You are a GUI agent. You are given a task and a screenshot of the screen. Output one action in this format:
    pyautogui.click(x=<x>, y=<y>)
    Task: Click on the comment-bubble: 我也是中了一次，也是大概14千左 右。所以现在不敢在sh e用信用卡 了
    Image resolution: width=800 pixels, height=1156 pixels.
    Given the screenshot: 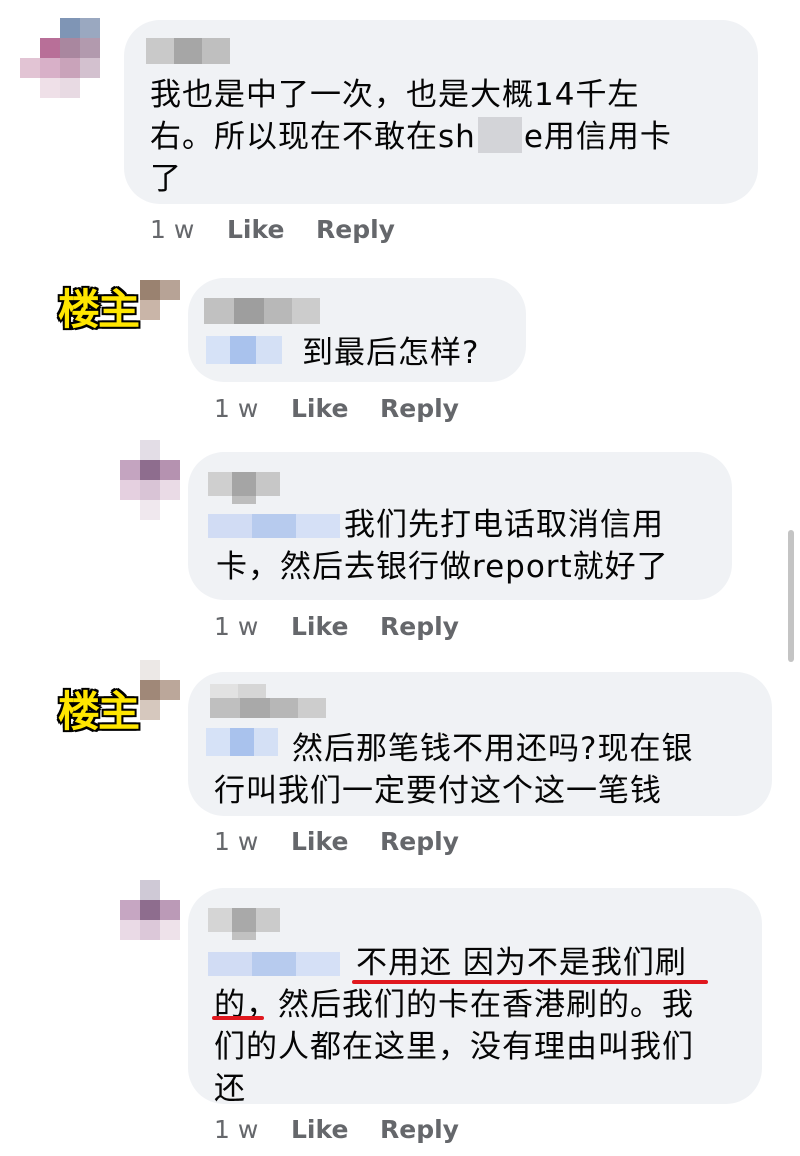 What is the action you would take?
    pyautogui.click(x=441, y=112)
    